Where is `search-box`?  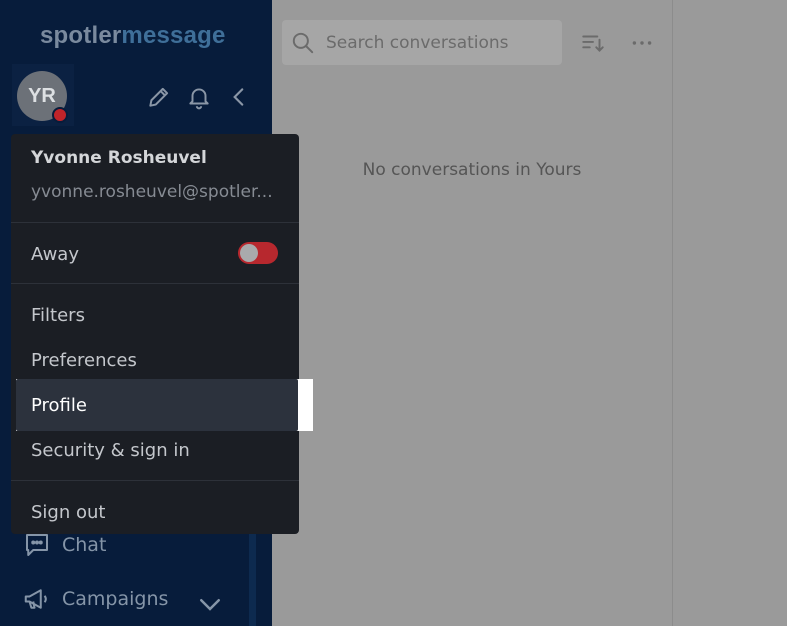 search-box is located at coordinates (422, 42).